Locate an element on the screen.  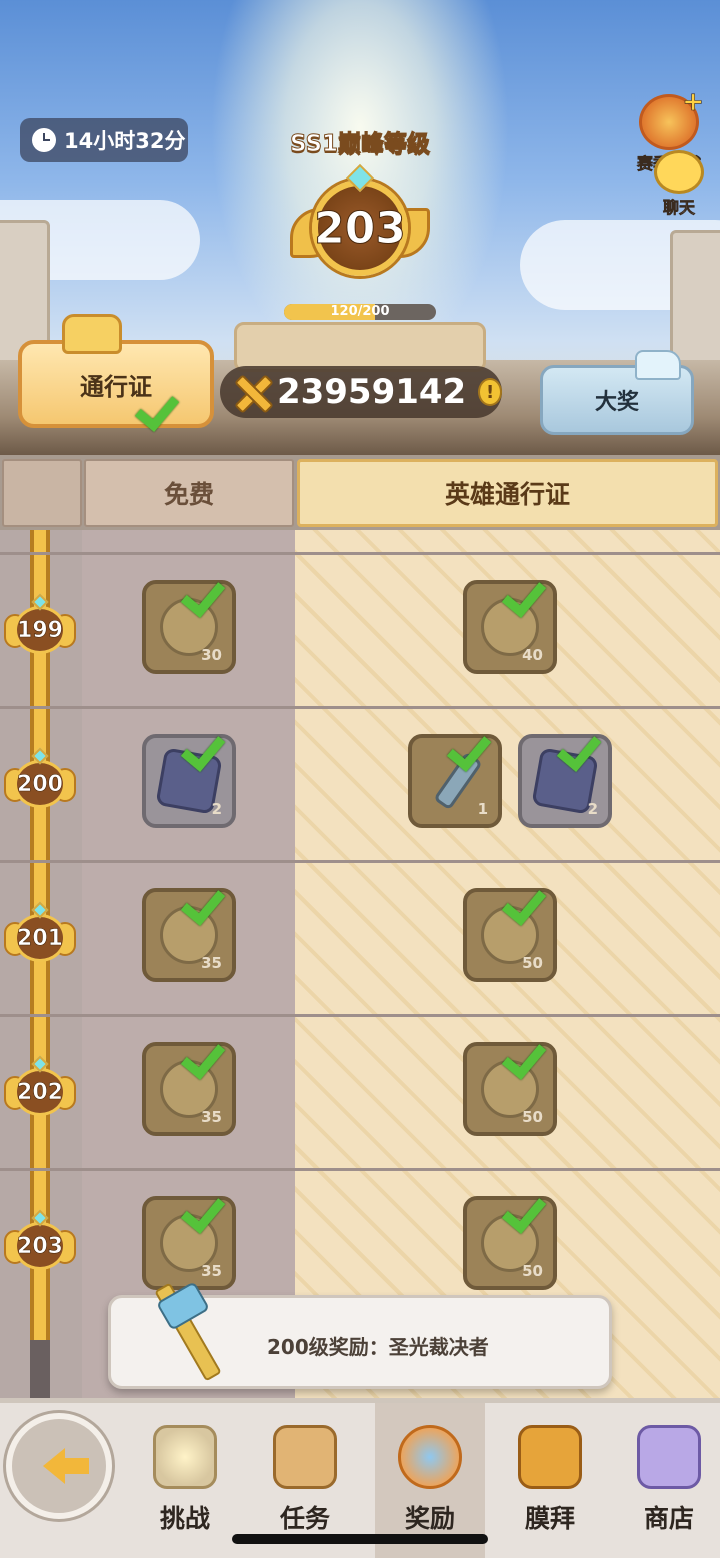
tab-free: 免费 is located at coordinates (189, 493).